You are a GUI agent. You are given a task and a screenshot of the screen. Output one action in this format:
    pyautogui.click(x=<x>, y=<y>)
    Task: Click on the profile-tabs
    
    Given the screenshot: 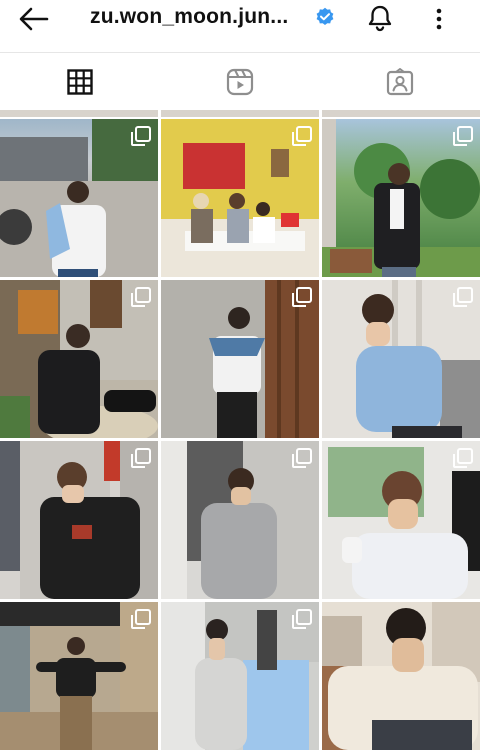 What is the action you would take?
    pyautogui.click(x=240, y=81)
    